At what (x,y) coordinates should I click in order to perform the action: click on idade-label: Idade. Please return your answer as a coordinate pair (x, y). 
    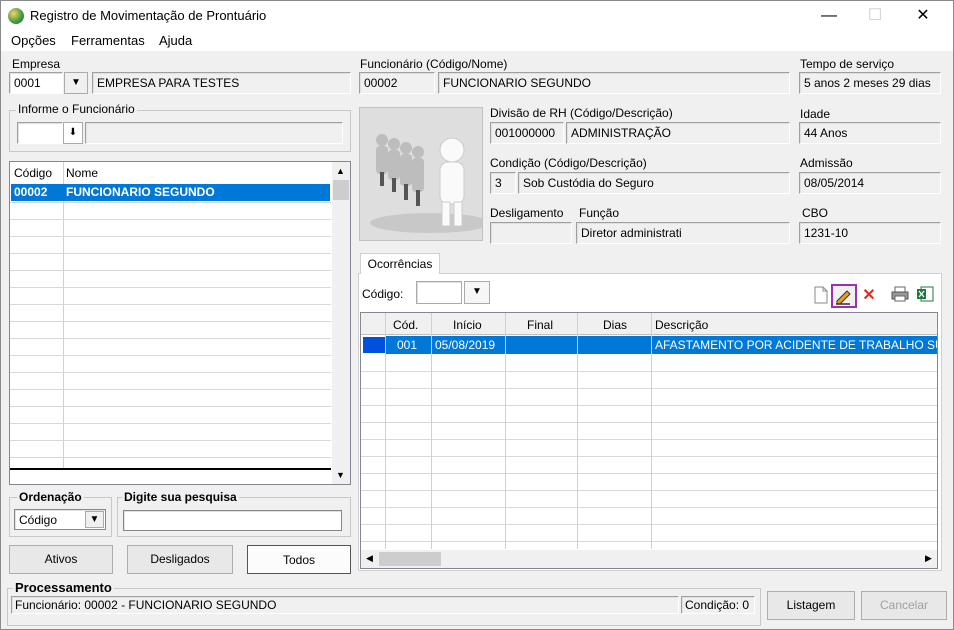
    Looking at the image, I should click on (815, 114).